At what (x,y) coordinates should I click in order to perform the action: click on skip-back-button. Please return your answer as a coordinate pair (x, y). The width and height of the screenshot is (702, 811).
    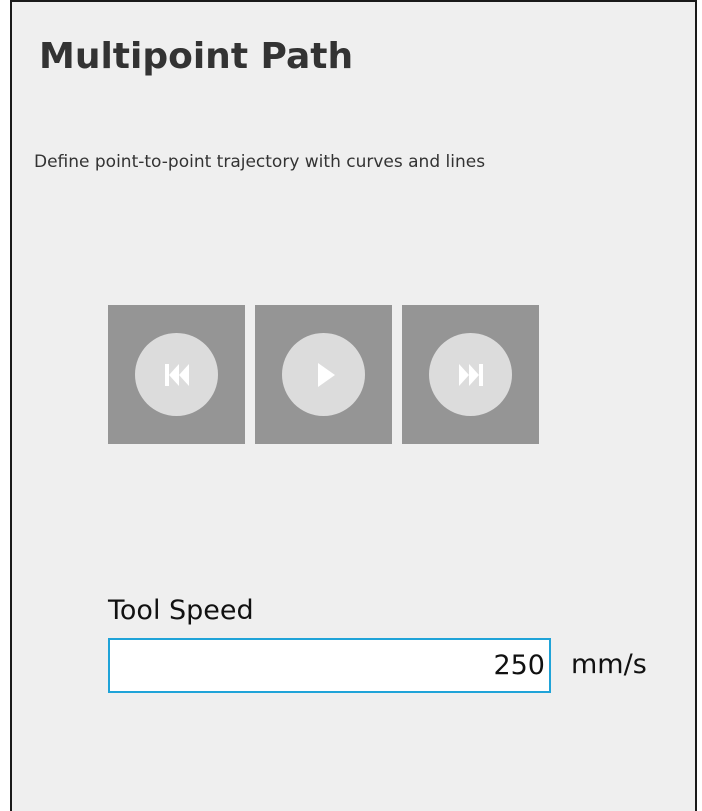
    Looking at the image, I should click on (176, 374).